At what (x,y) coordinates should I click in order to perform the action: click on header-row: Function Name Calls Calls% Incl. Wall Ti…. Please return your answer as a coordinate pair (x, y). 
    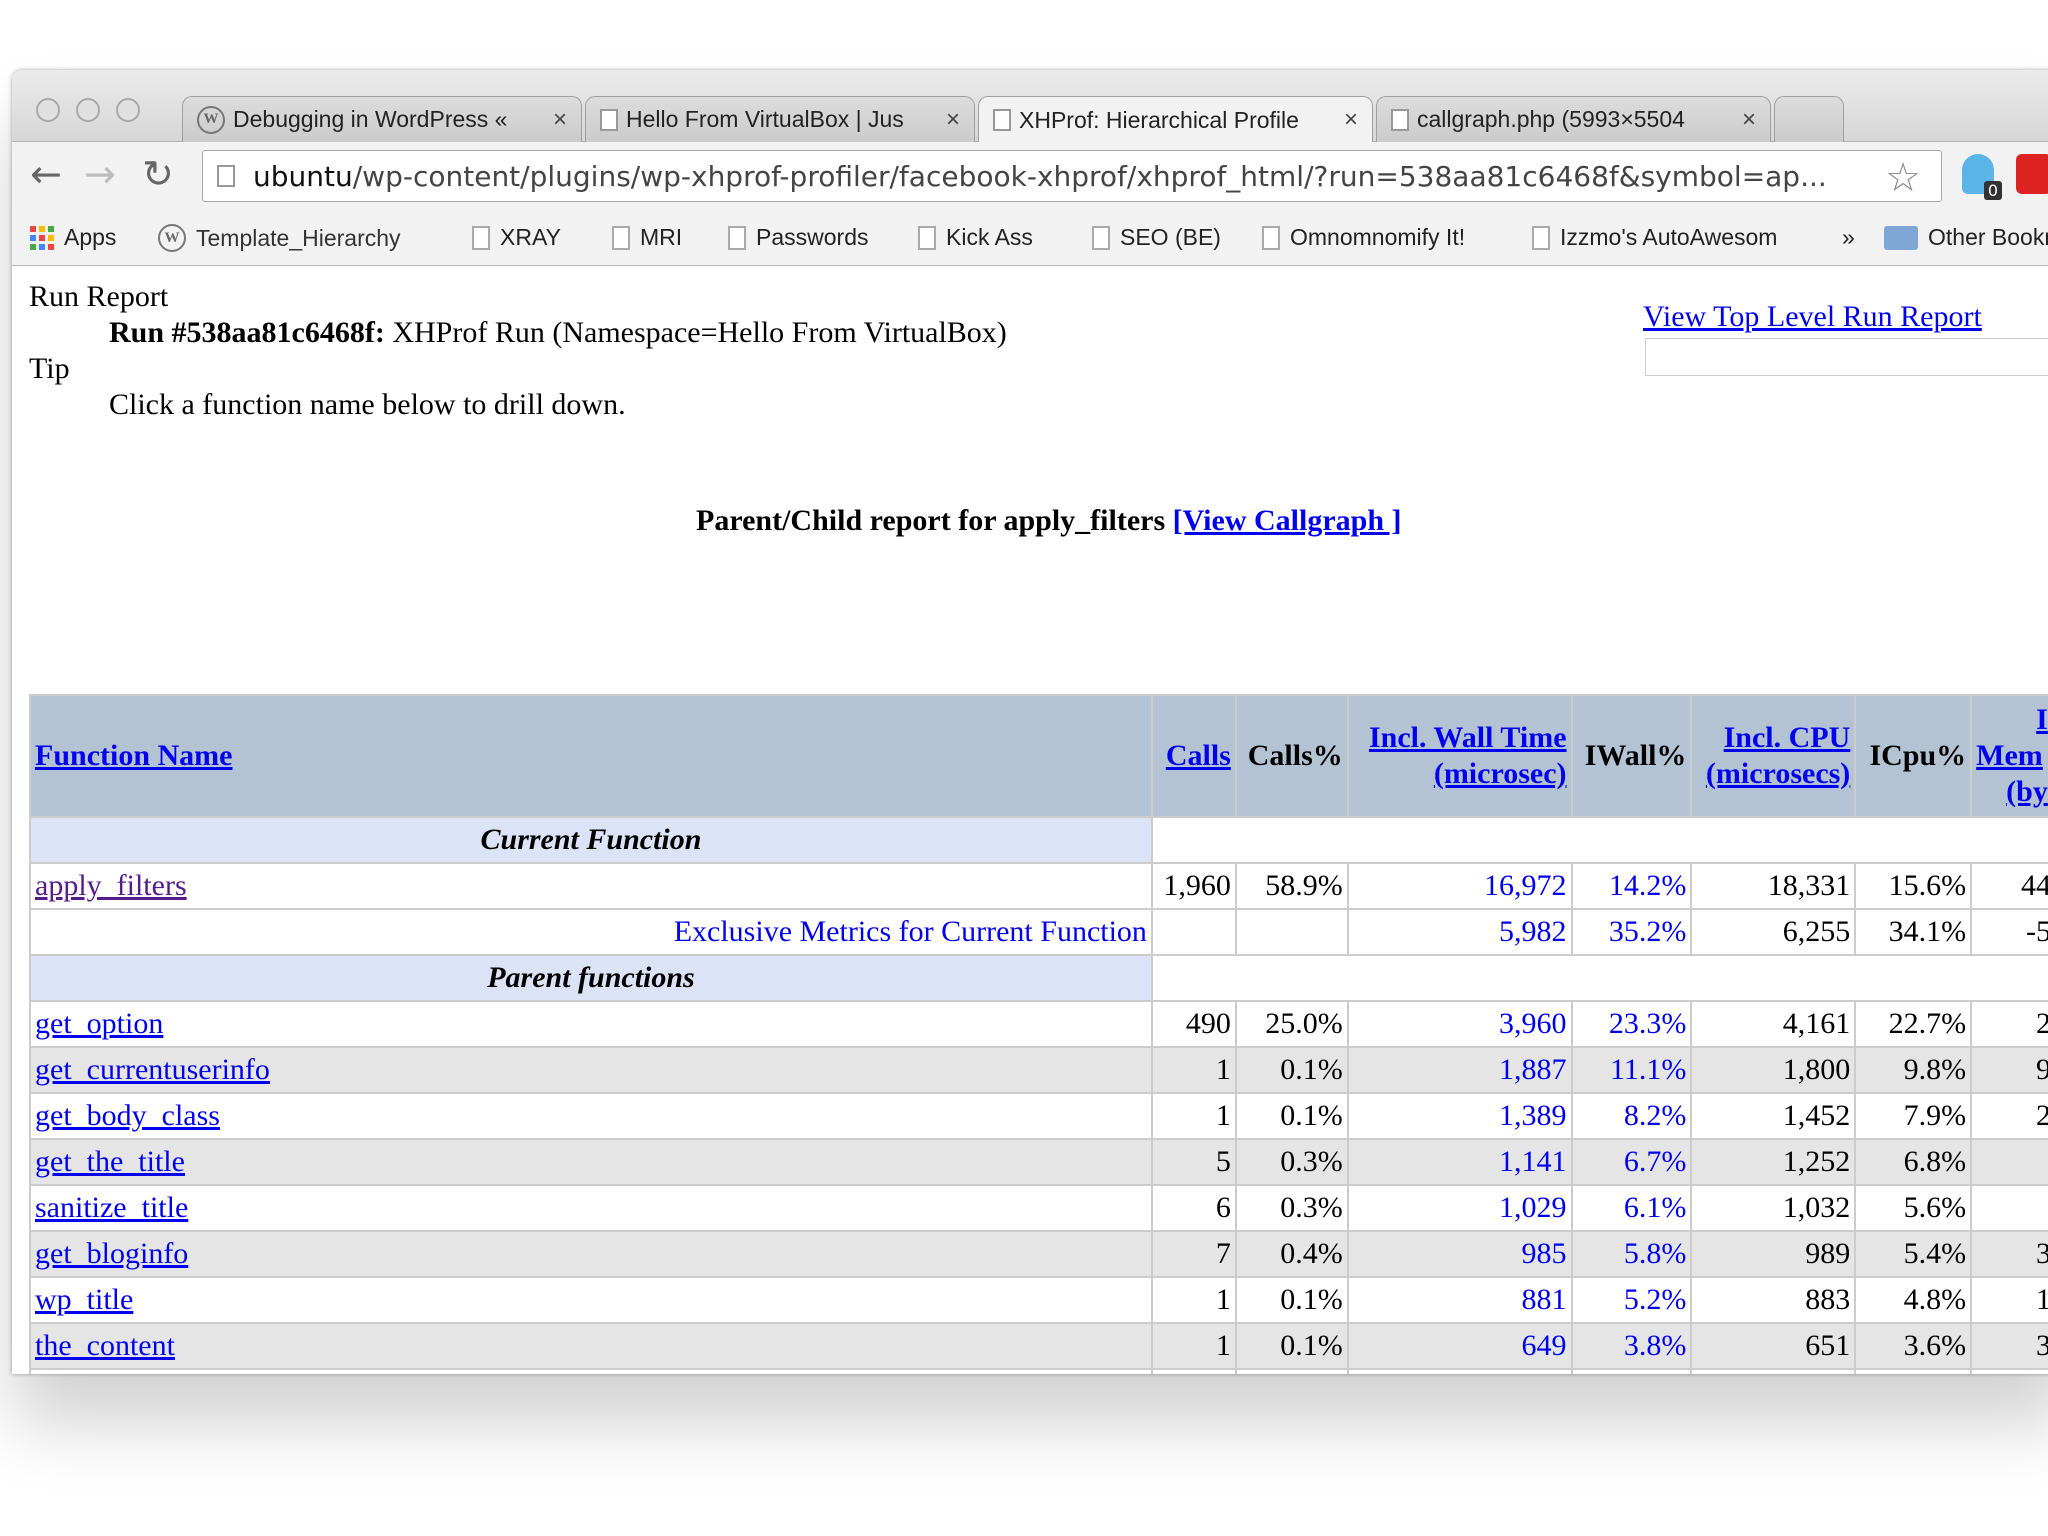
    Looking at the image, I should click on (1038, 756).